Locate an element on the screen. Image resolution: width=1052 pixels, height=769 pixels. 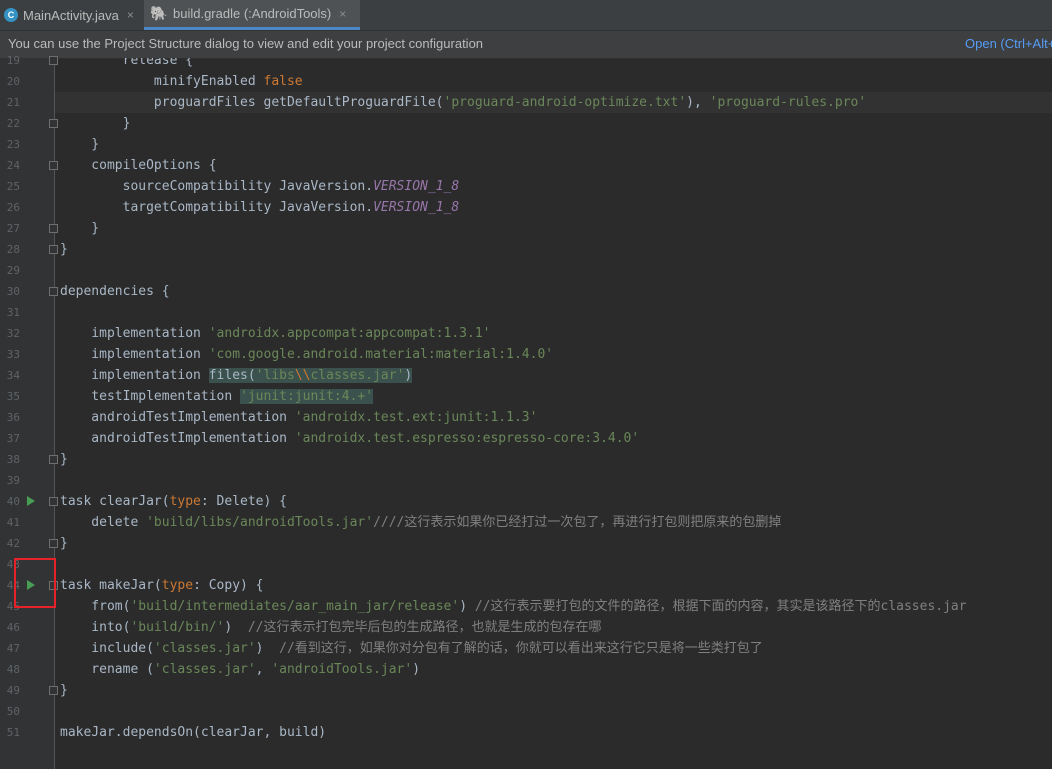
line-number: 37 is located at coordinates (13, 438).